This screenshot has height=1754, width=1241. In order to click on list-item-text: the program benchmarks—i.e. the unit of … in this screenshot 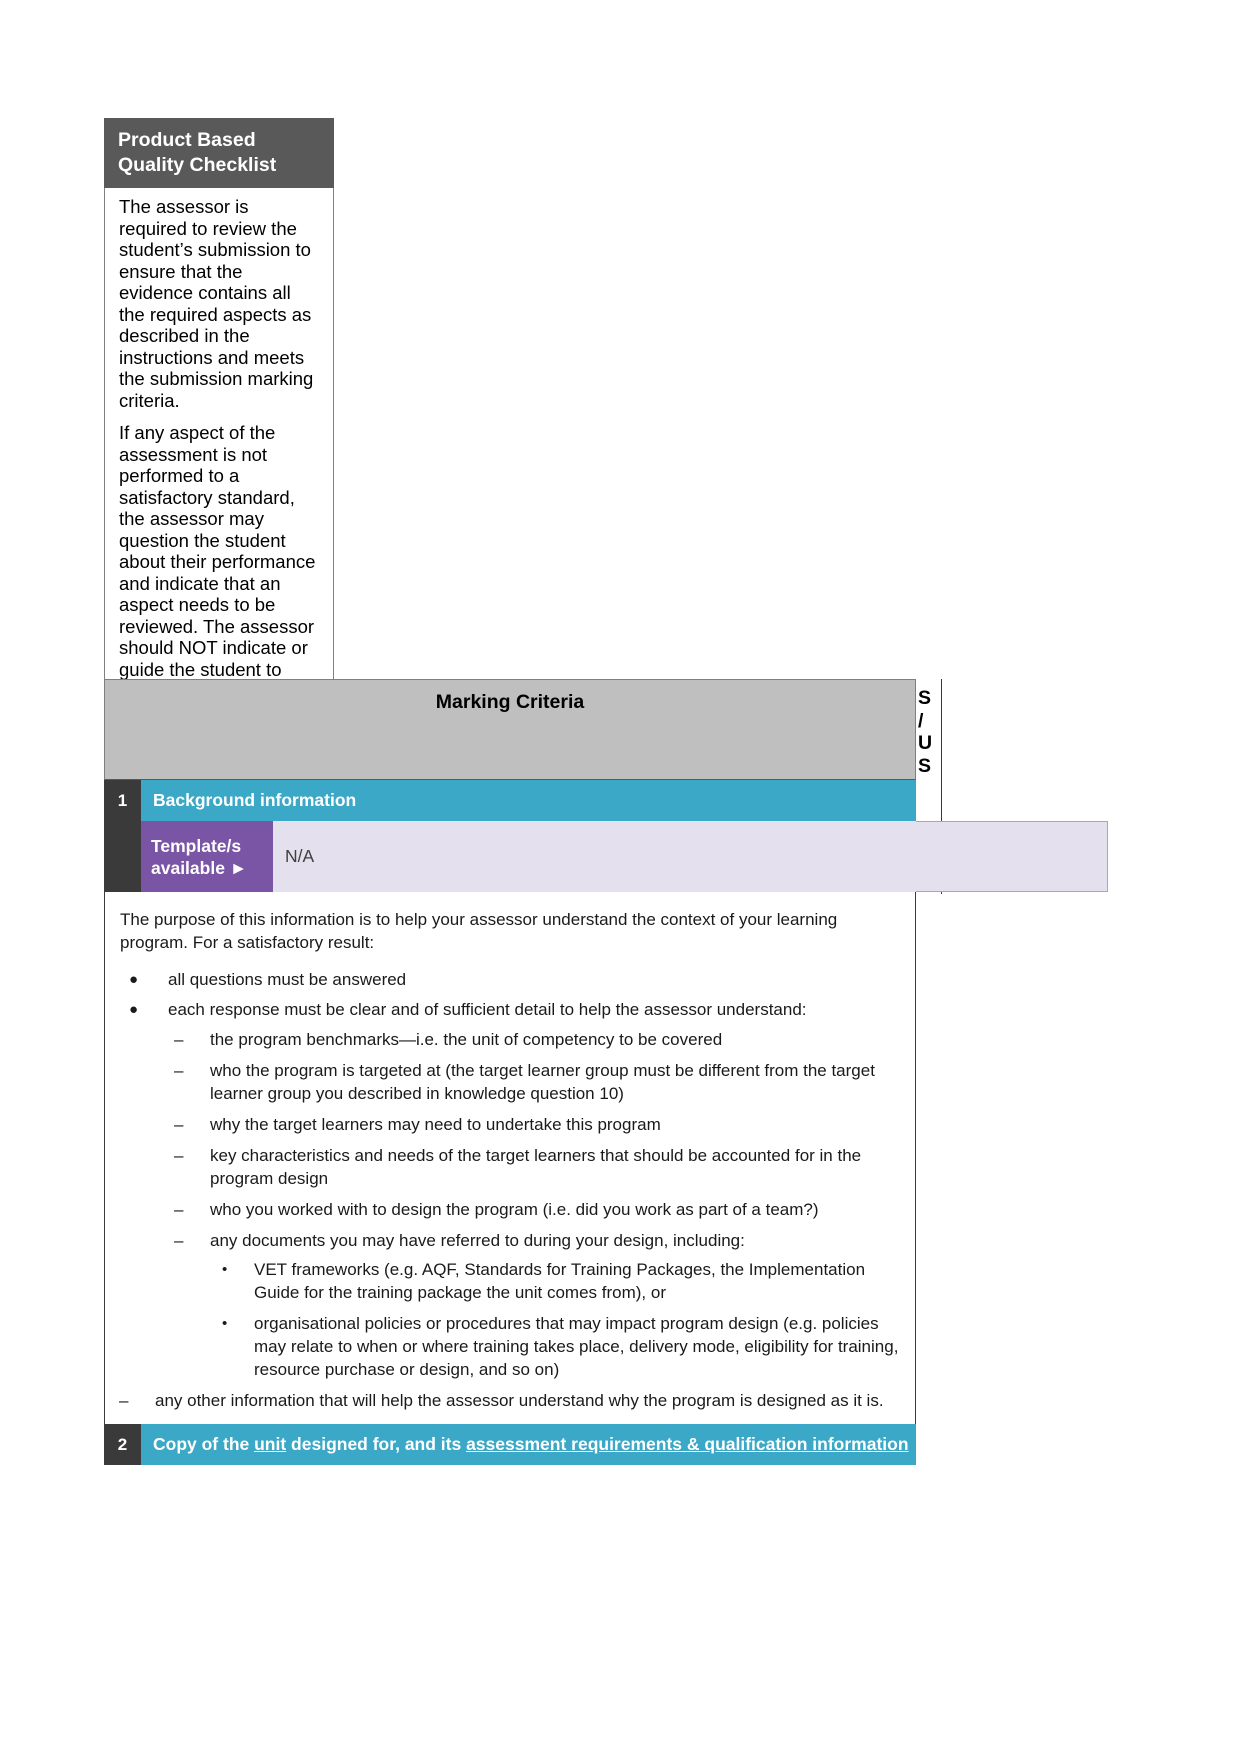, I will do `click(466, 1039)`.